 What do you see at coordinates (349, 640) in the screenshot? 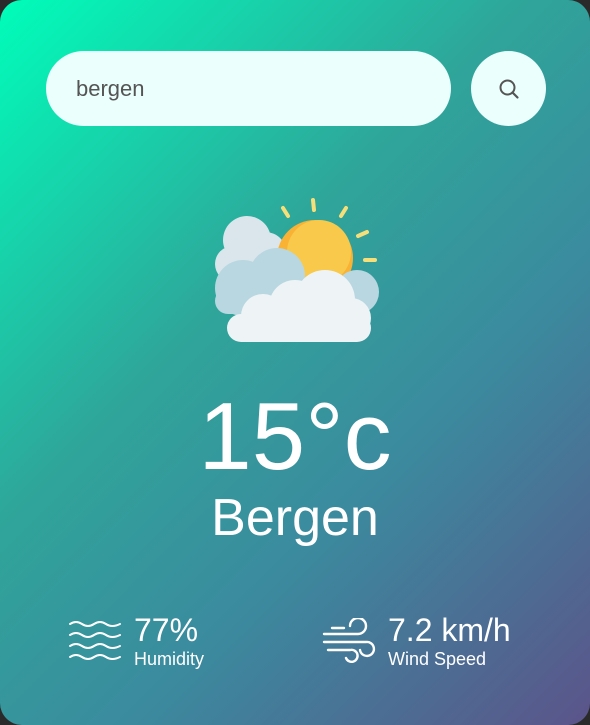
I see `wind-icon` at bounding box center [349, 640].